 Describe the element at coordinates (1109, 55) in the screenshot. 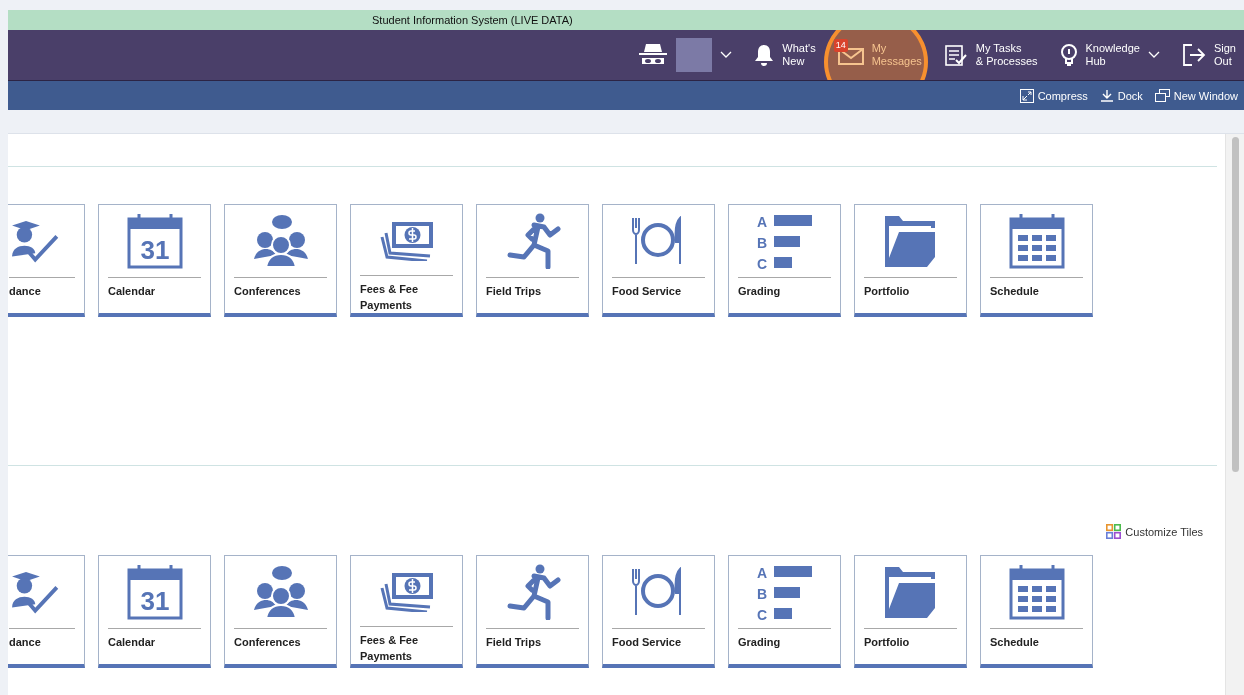

I see `nav-link: Knowledge Hub` at that location.